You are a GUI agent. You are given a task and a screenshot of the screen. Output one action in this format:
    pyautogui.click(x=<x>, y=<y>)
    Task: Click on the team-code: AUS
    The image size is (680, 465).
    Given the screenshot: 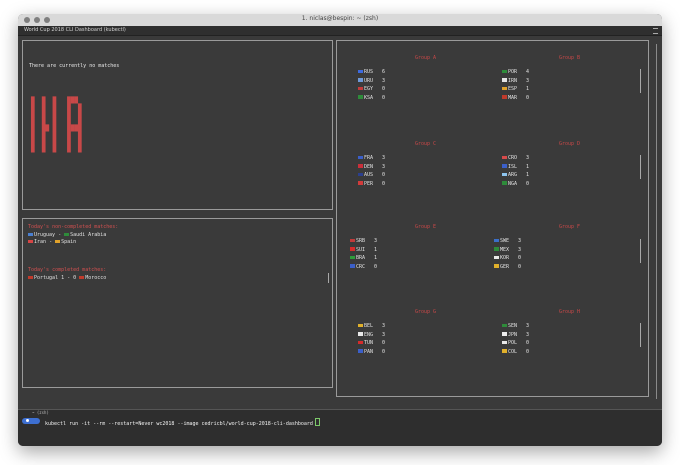 What is the action you would take?
    pyautogui.click(x=369, y=175)
    